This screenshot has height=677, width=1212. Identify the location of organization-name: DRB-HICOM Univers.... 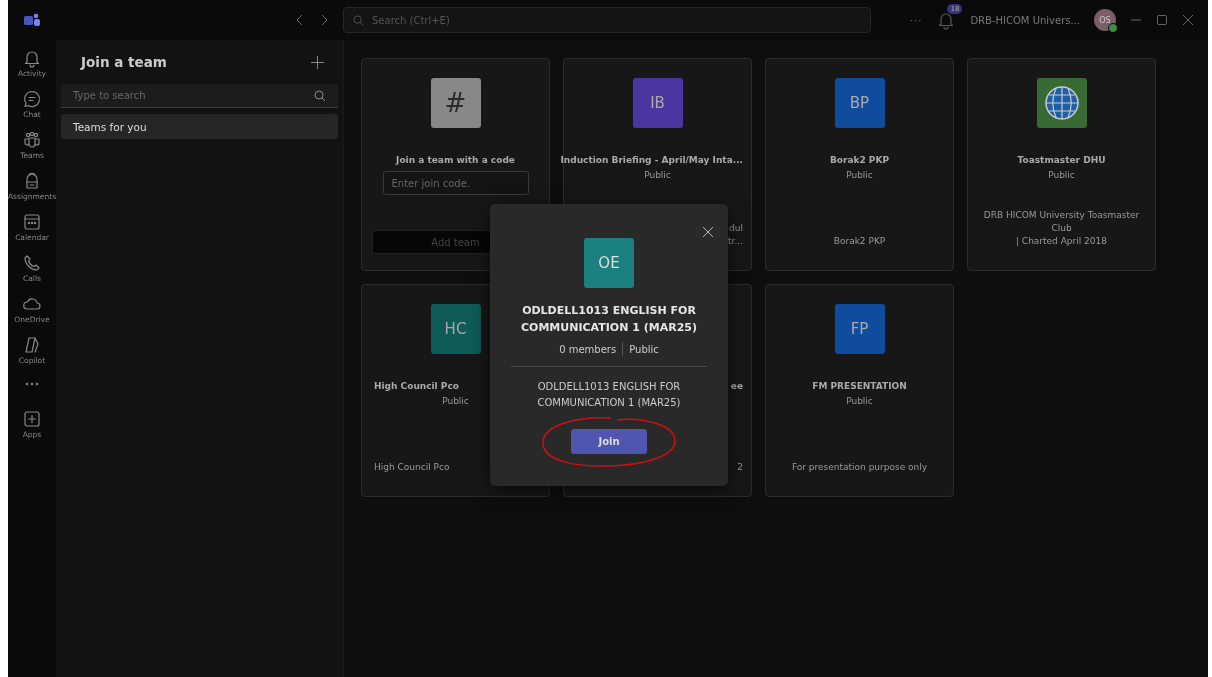
(1025, 20).